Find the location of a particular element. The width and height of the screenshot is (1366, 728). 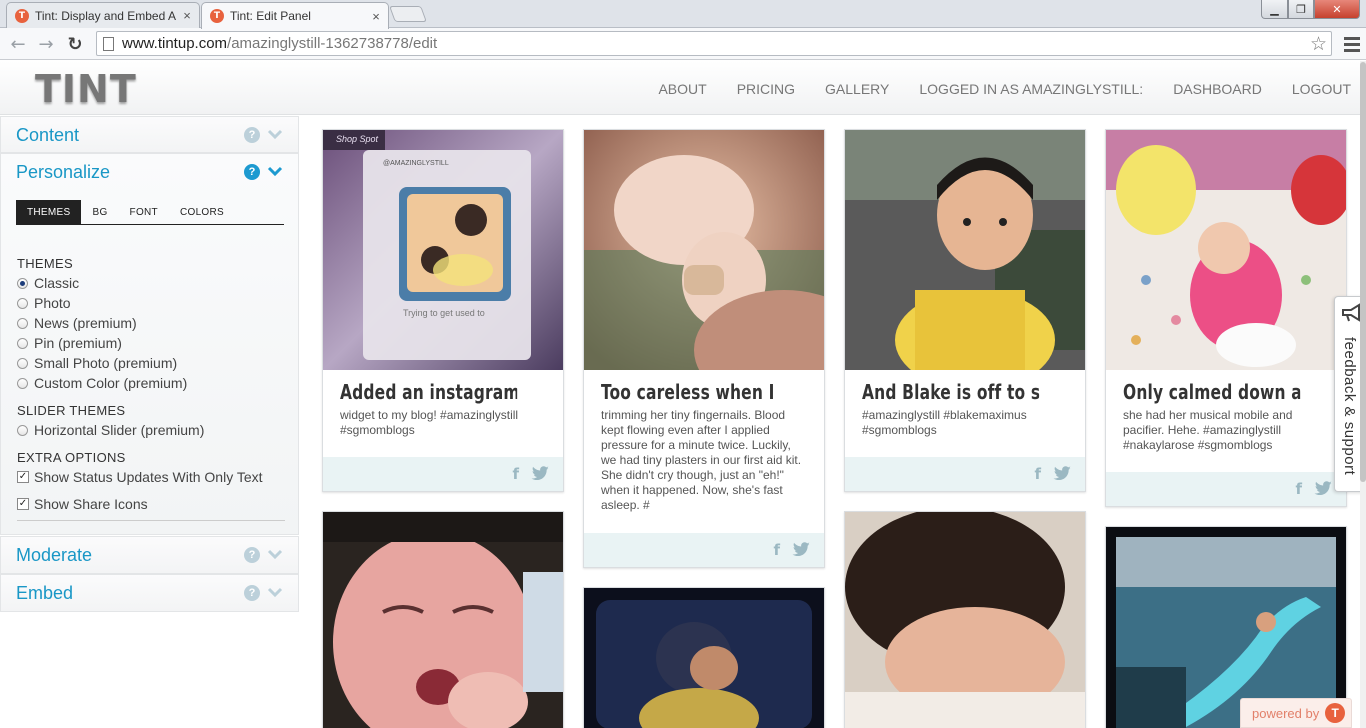

theme-option-pin: Pin (premium) is located at coordinates (152, 343).